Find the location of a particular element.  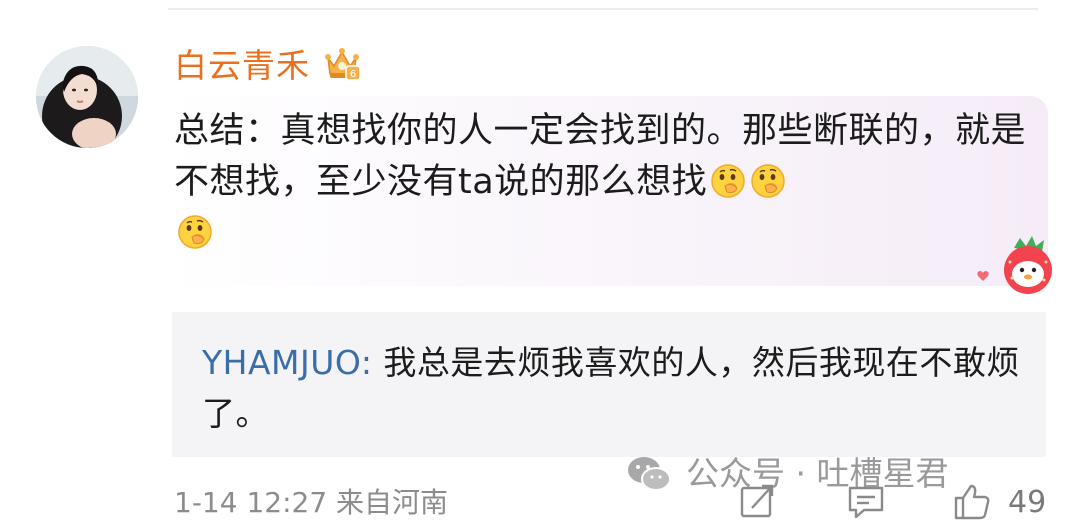

watermark-text: 公众号 · 吐槽星君 is located at coordinates (817, 473).